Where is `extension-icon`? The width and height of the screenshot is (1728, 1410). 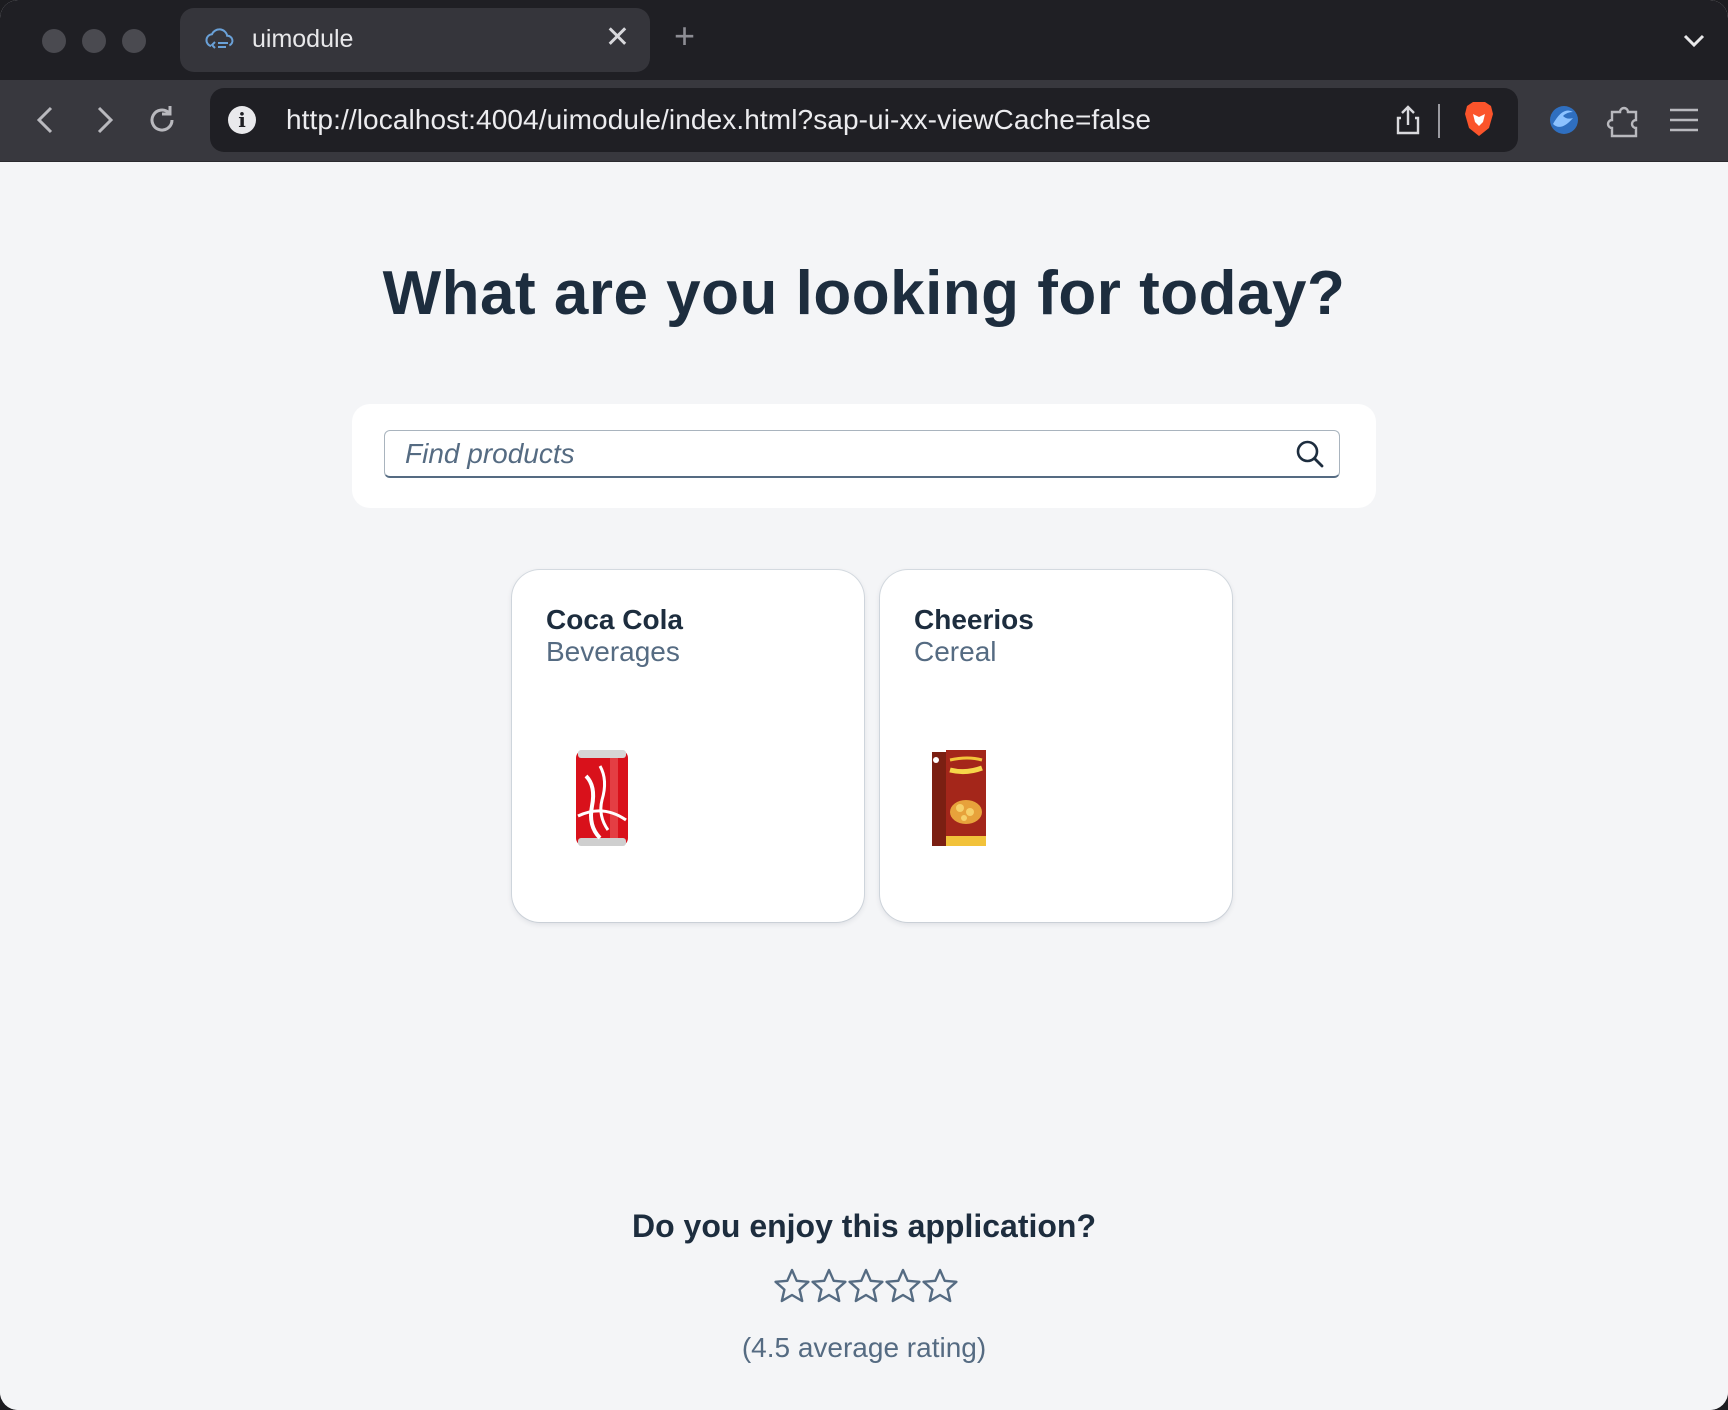
extension-icon is located at coordinates (1564, 120).